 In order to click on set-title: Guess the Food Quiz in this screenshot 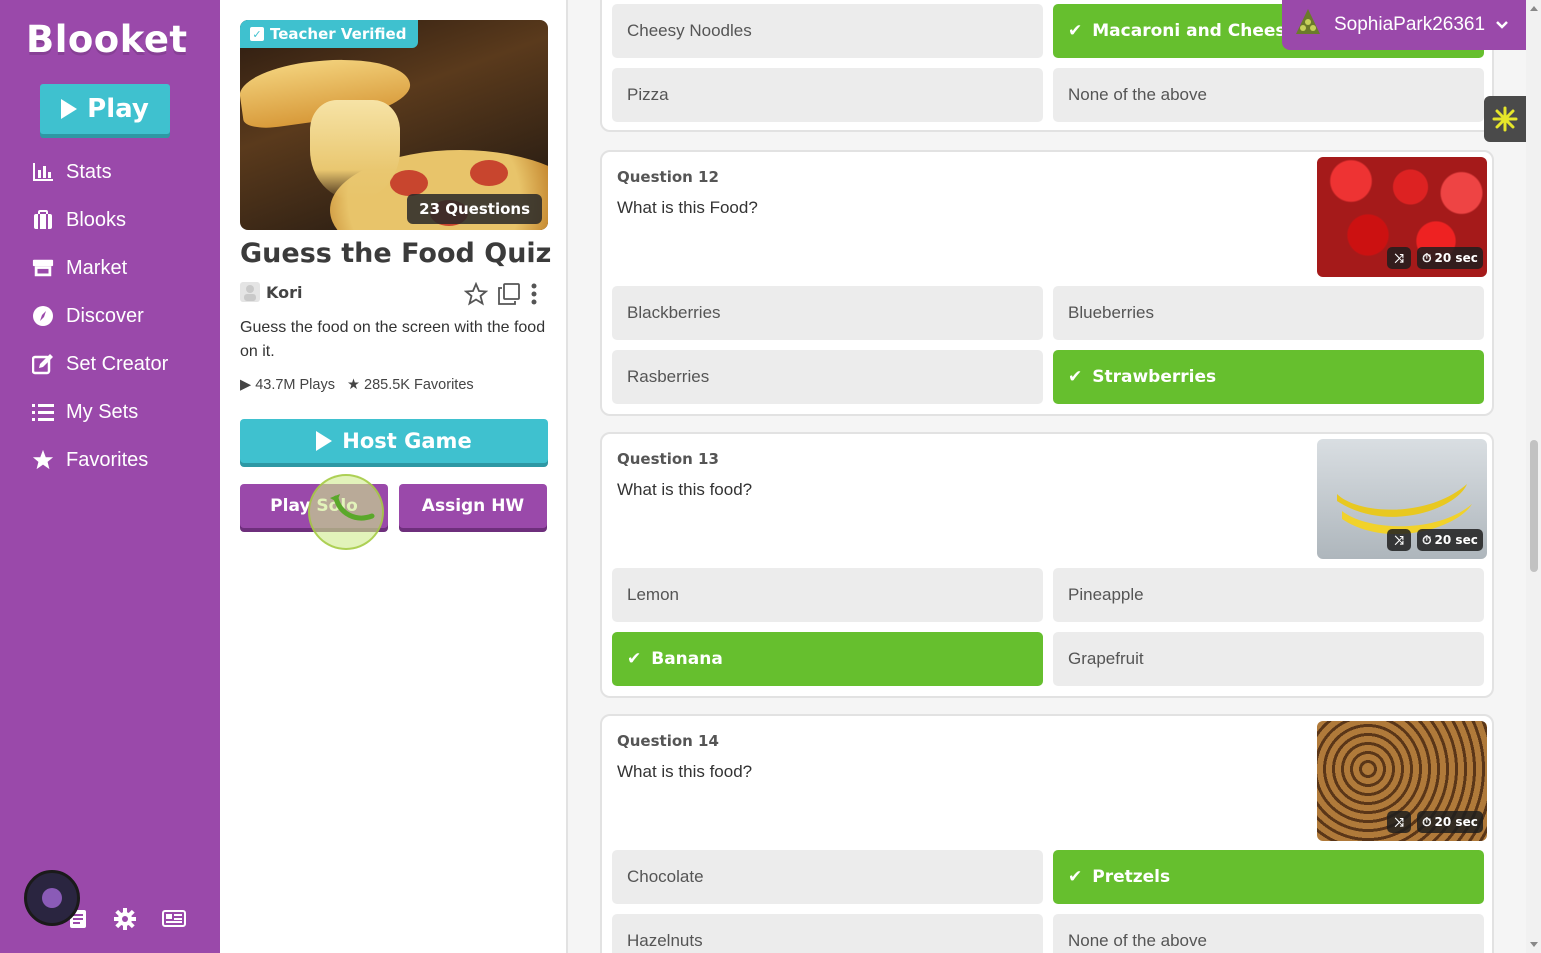, I will do `click(396, 253)`.